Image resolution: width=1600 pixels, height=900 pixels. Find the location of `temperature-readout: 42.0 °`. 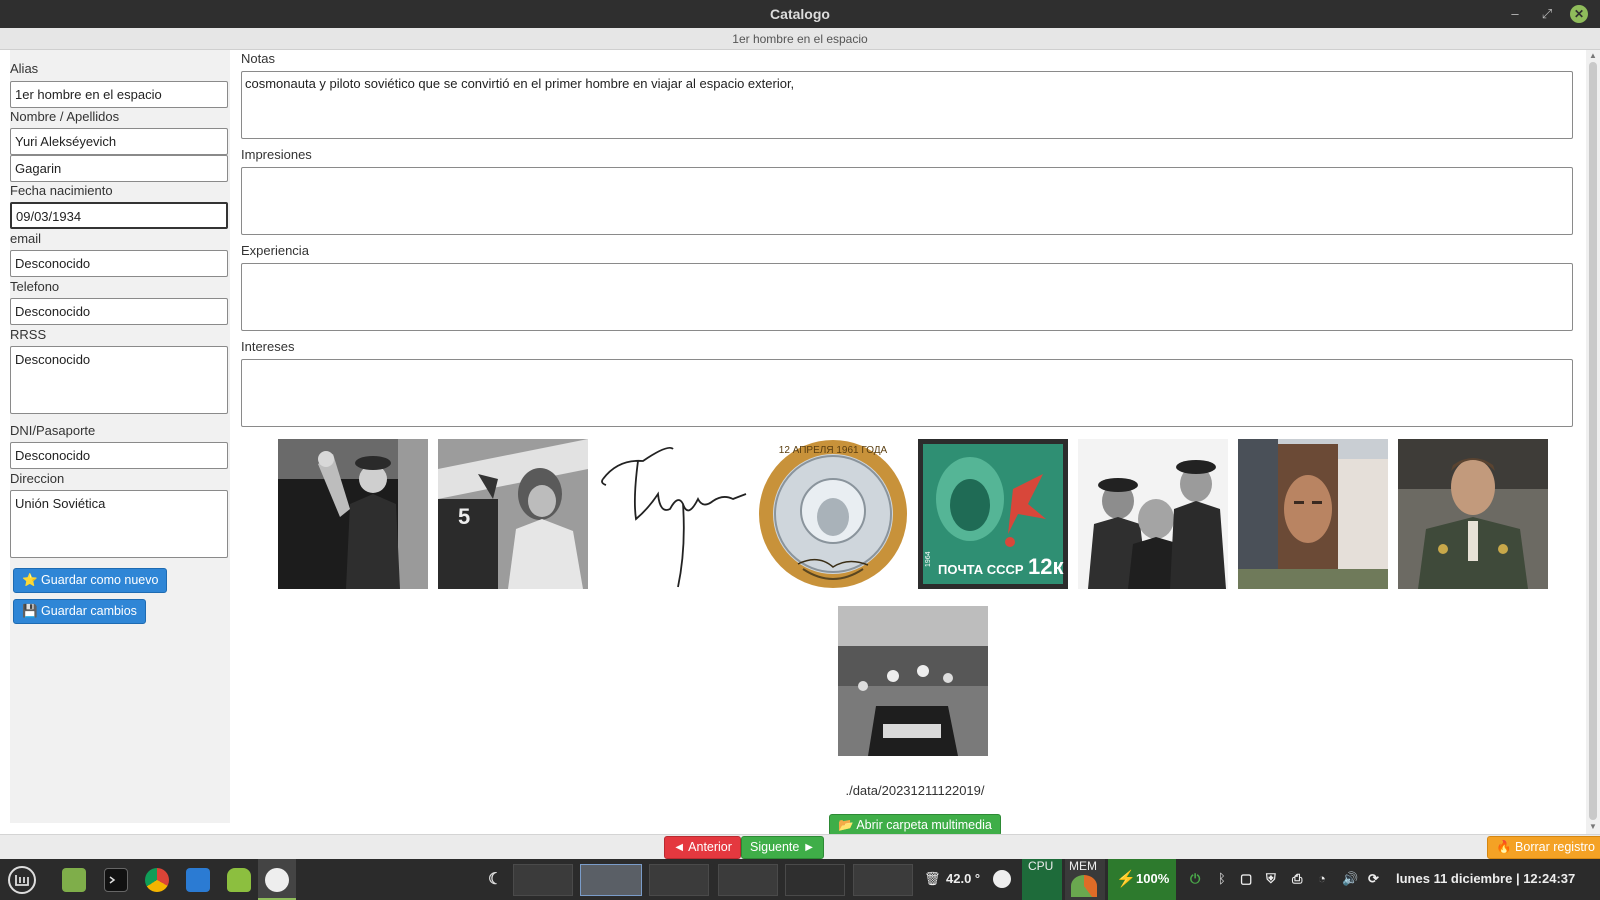

temperature-readout: 42.0 ° is located at coordinates (963, 878).